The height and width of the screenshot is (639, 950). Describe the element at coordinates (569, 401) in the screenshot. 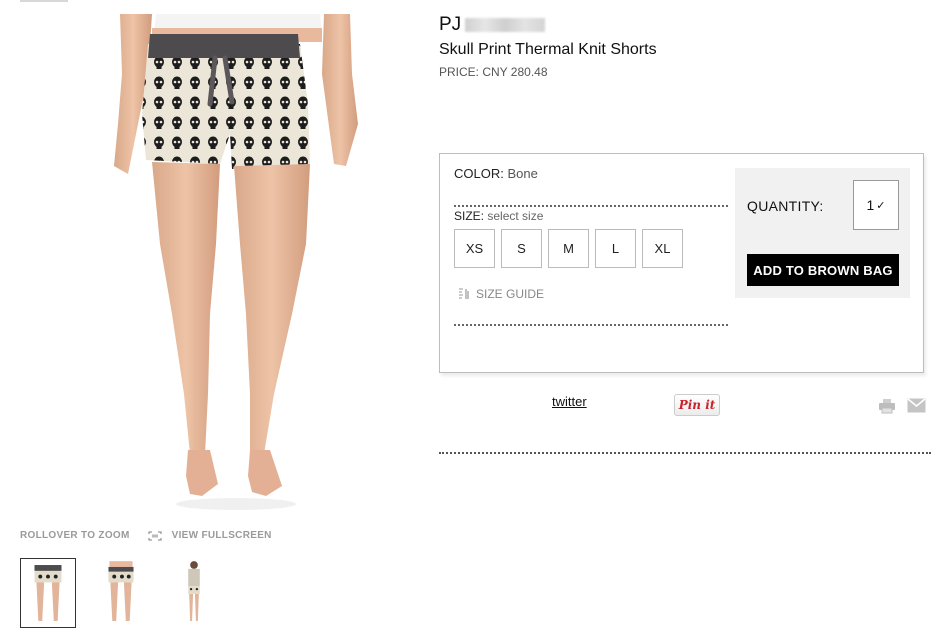

I see `twitter-share-link: twitter` at that location.